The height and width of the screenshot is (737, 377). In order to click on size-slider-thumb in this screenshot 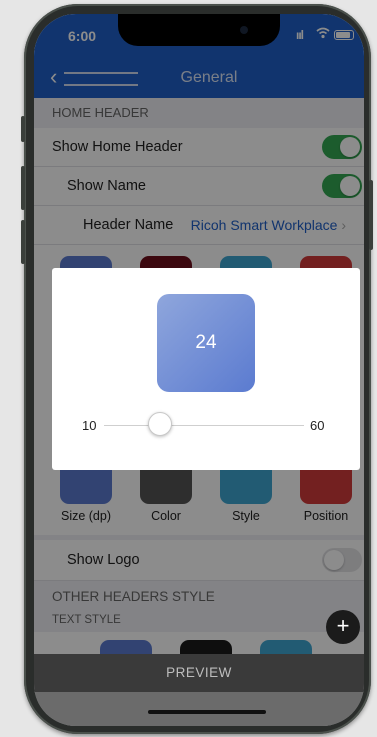, I will do `click(160, 424)`.